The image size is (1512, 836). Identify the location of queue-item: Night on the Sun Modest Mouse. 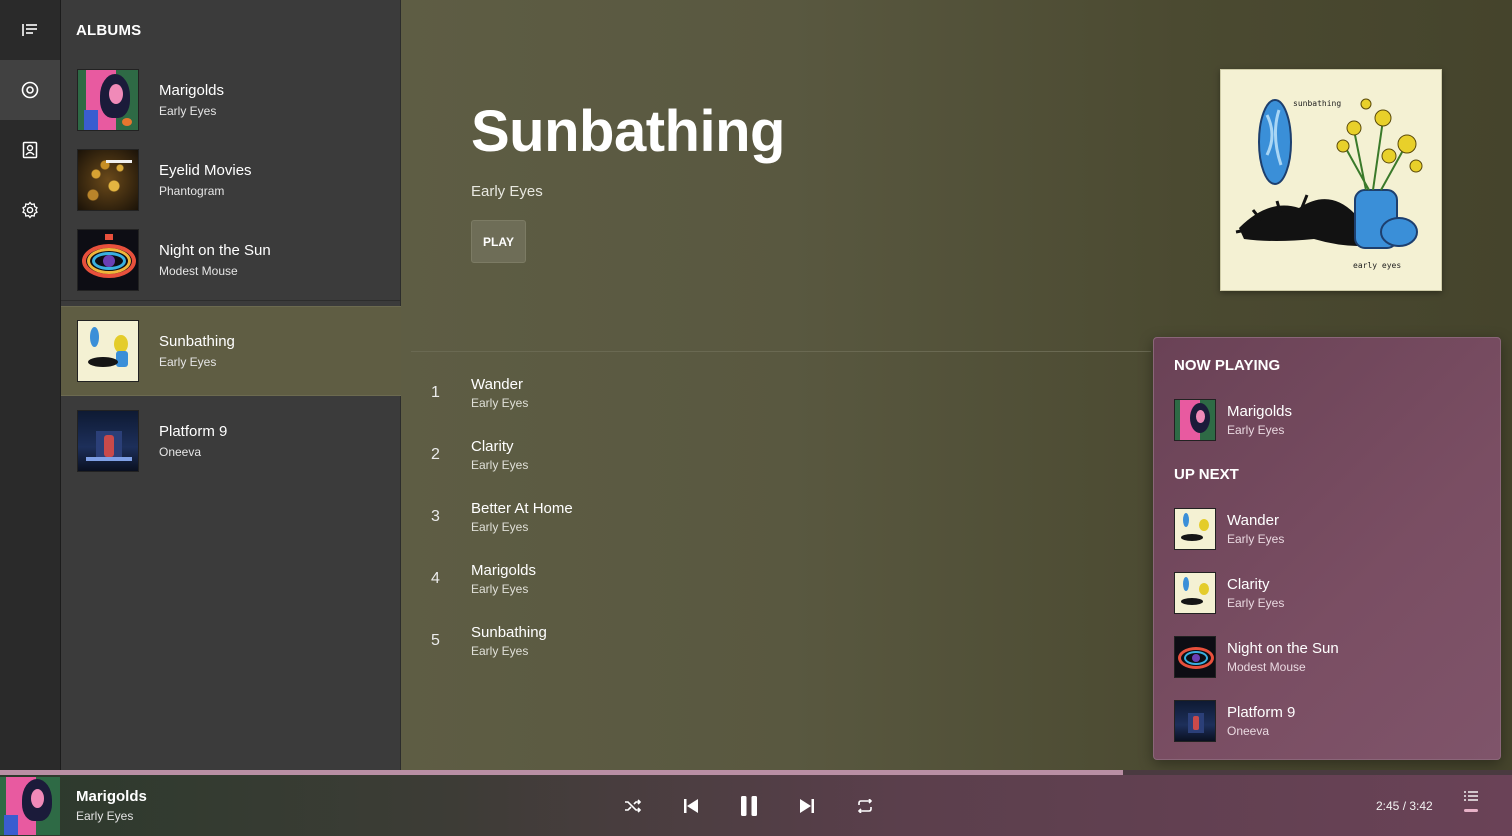
(1327, 657).